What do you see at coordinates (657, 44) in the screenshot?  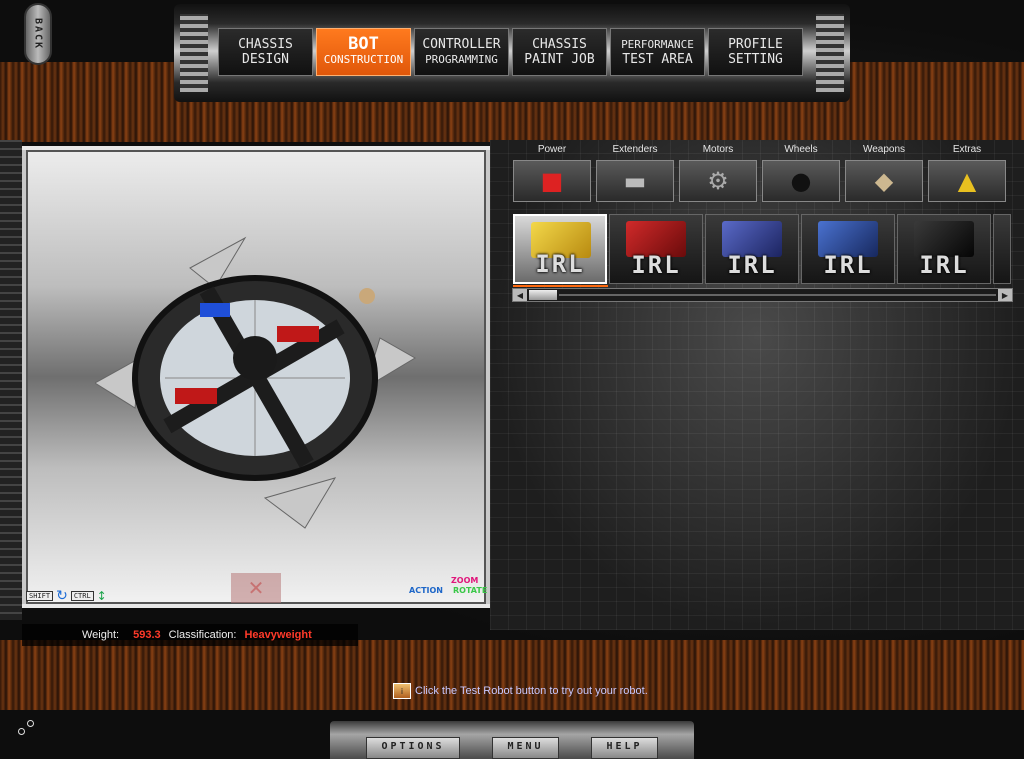 I see `tab-label-line1: PERFORMANCE` at bounding box center [657, 44].